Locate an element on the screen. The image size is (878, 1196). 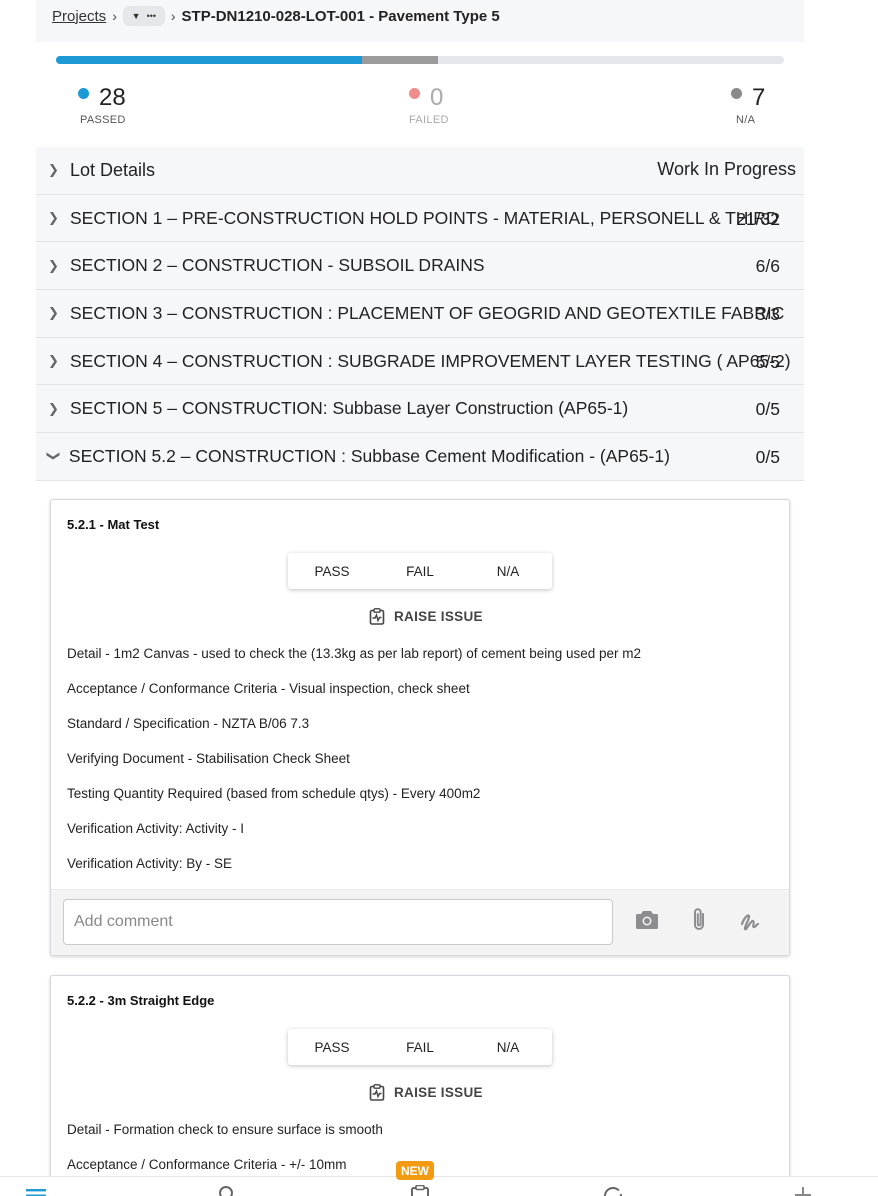
search-icon is located at coordinates (226, 1190).